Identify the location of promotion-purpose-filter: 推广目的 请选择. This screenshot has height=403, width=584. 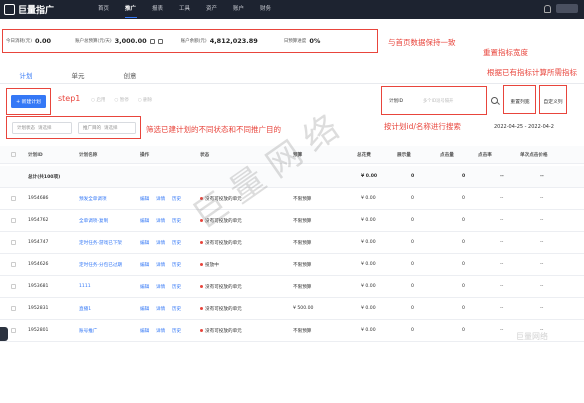
(107, 128).